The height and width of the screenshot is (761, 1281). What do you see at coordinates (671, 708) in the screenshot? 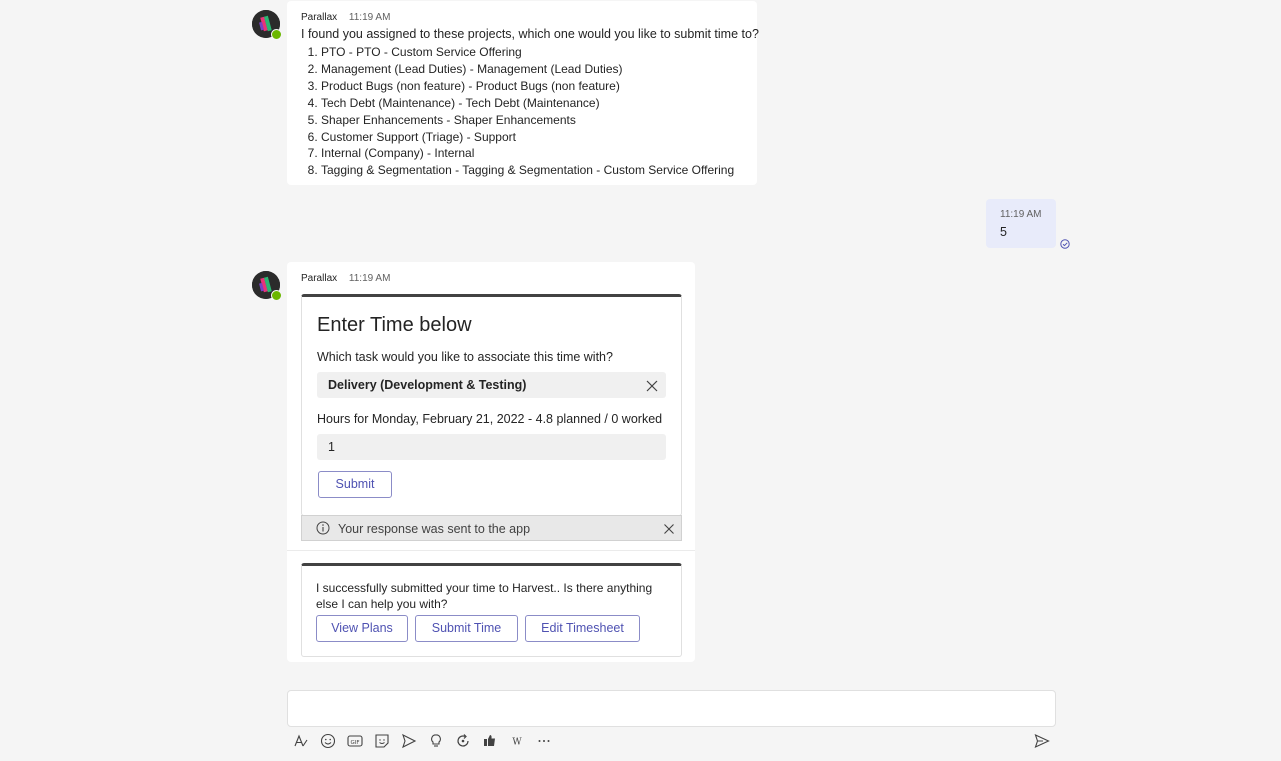
I see `compose-box` at bounding box center [671, 708].